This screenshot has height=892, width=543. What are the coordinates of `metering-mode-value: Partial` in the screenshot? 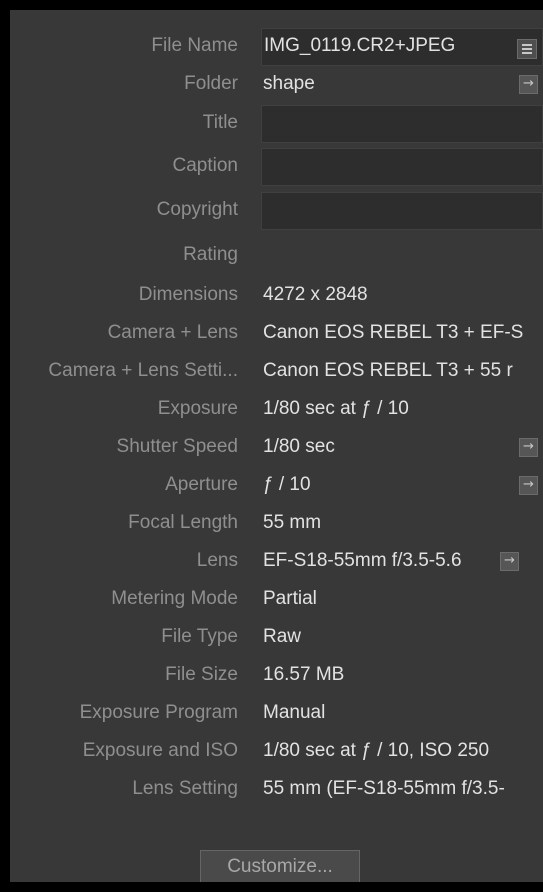 It's located at (290, 598).